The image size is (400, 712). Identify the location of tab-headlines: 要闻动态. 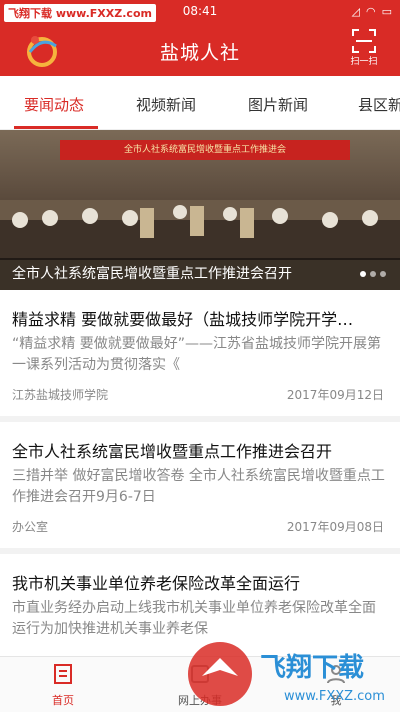
(54, 104).